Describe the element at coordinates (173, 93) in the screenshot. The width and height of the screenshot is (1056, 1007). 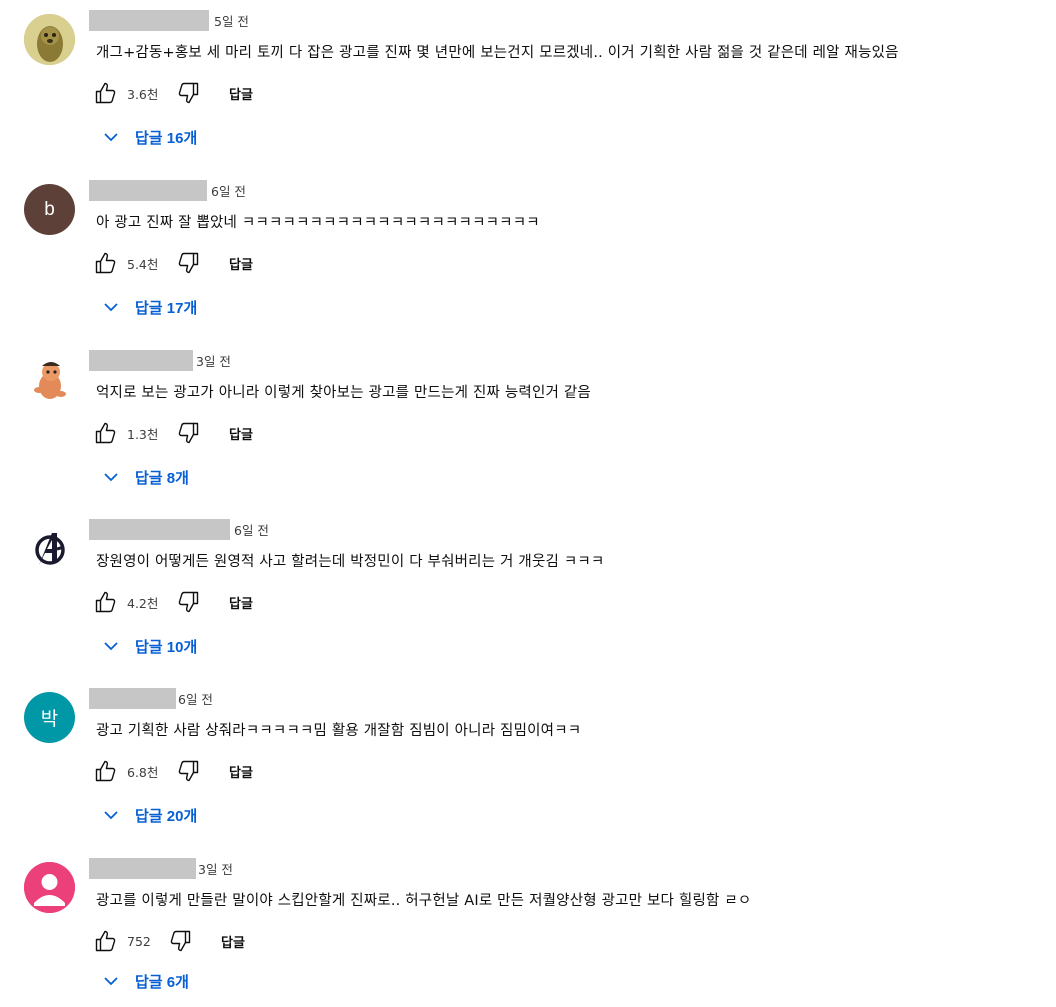
I see `comment-actions: 3.6천 답글` at that location.